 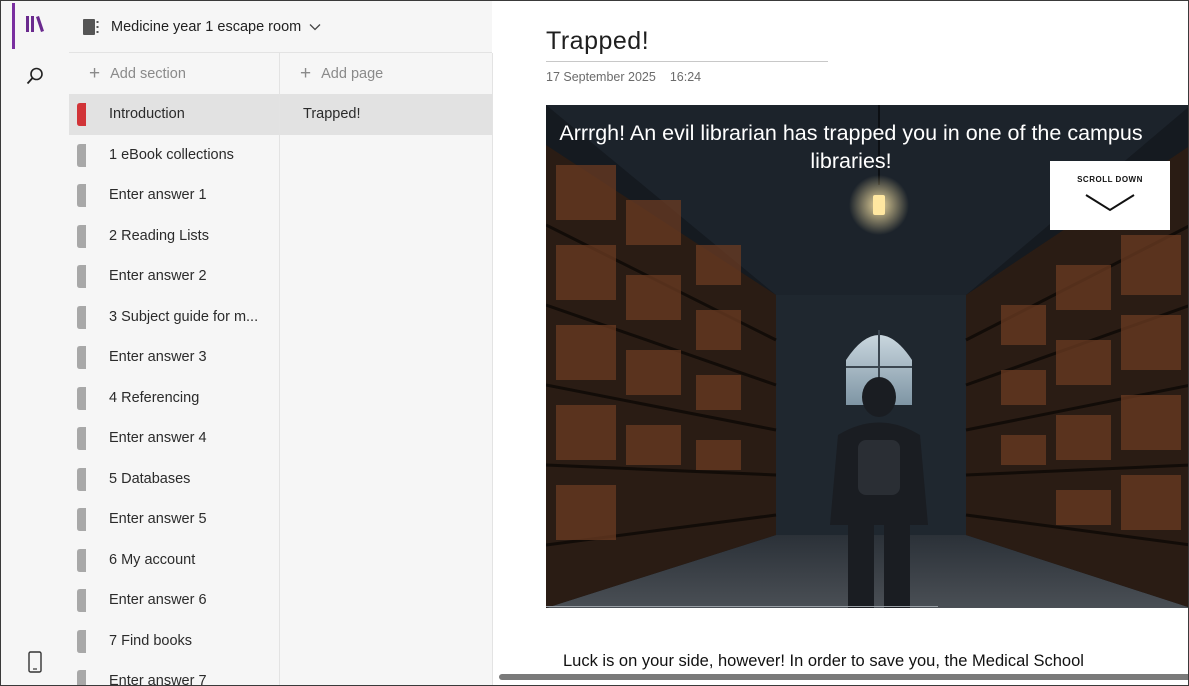 What do you see at coordinates (687, 61) in the screenshot?
I see `title-divider` at bounding box center [687, 61].